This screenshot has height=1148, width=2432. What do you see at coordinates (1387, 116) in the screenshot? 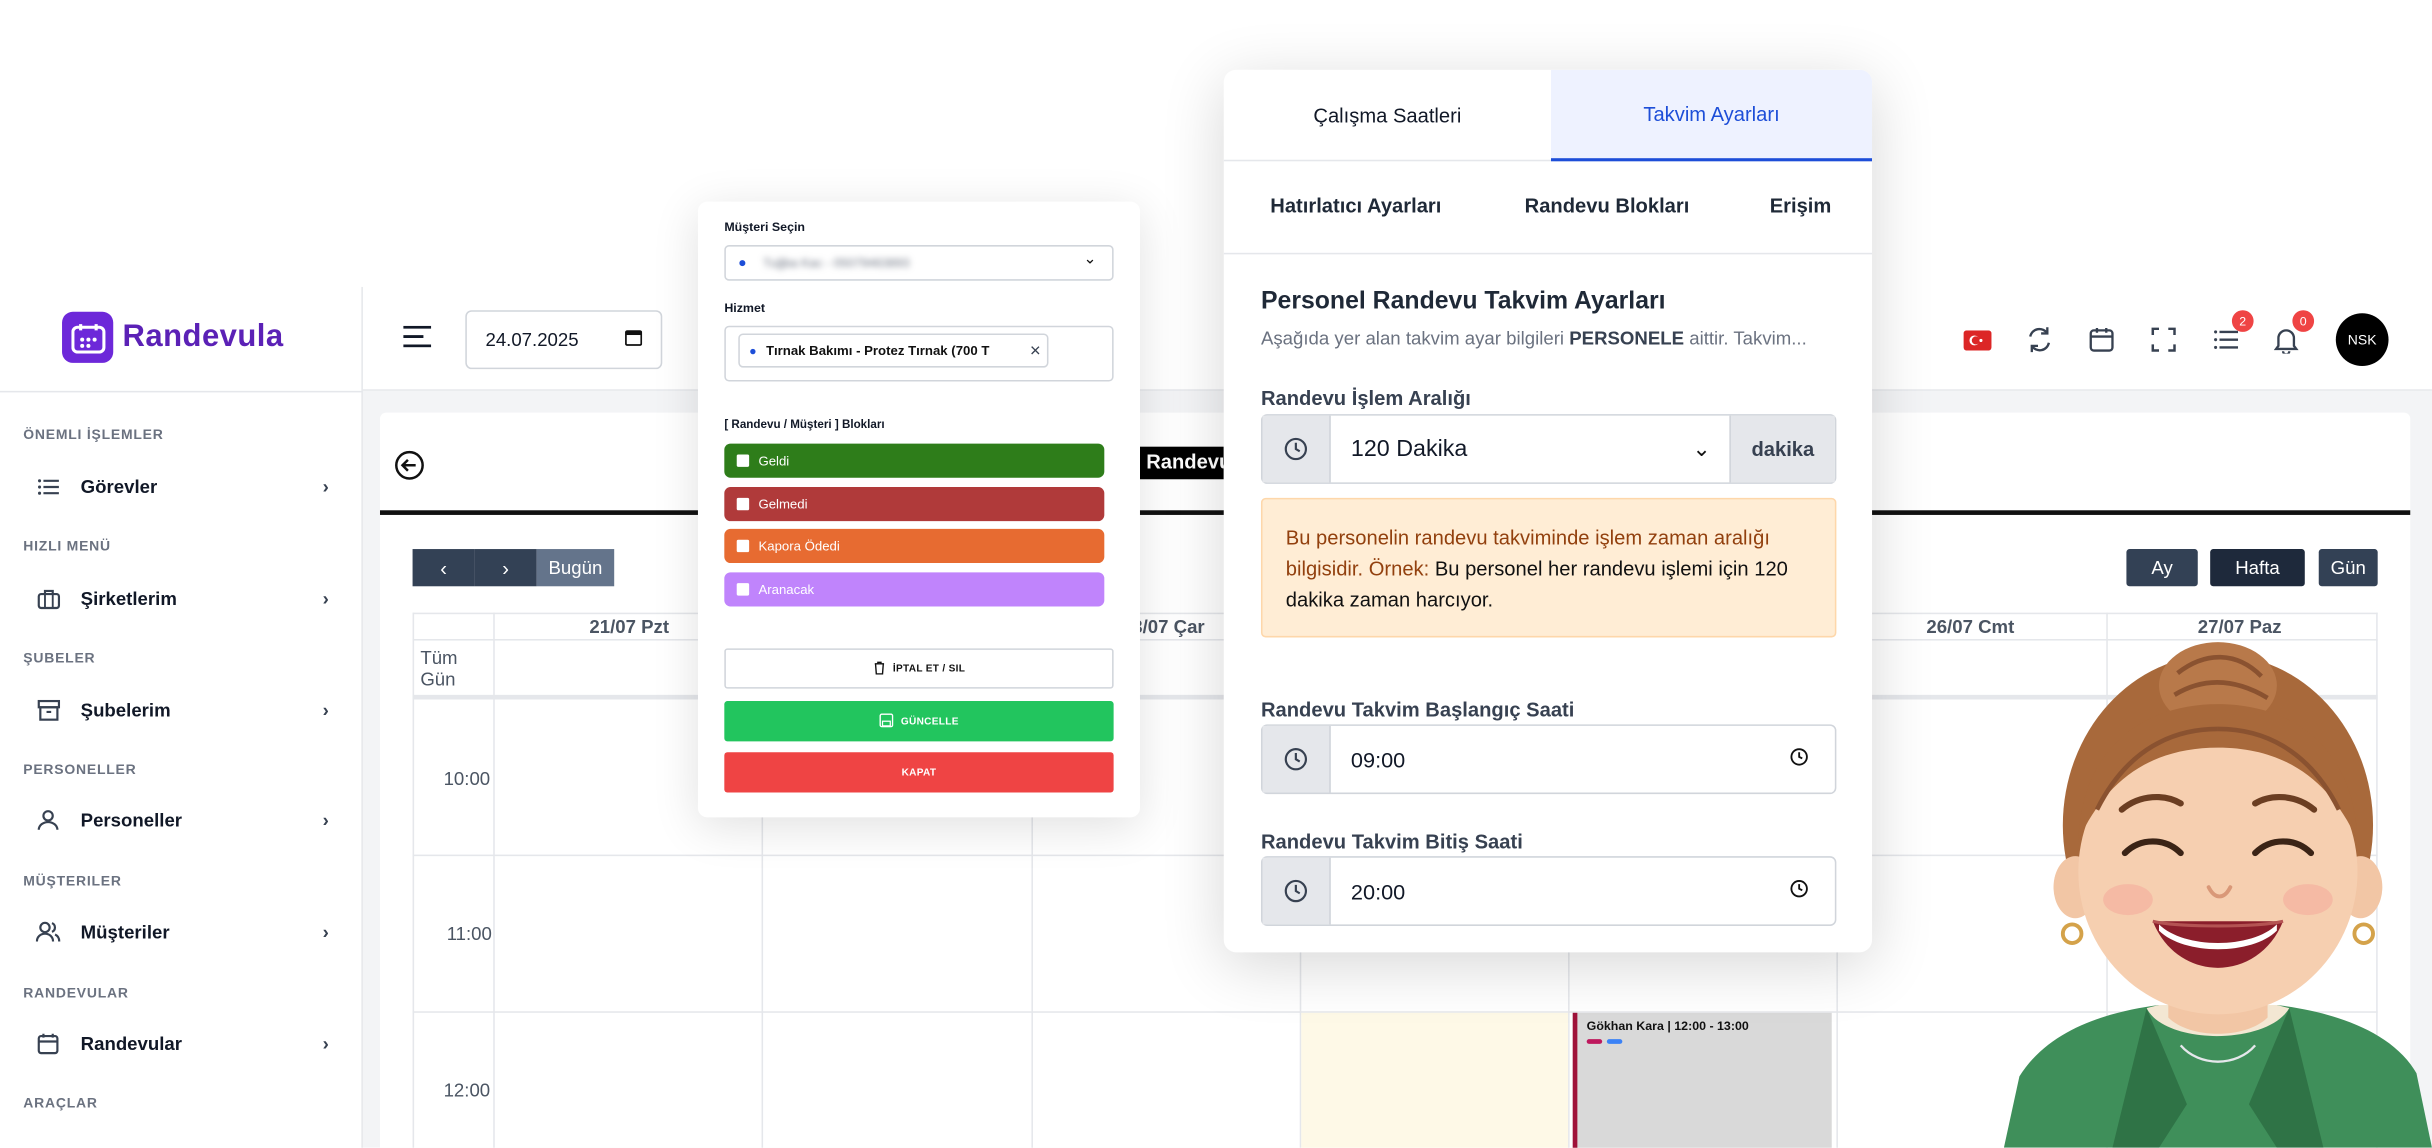
I see `tab-working-hours: Çalışma Saatleri` at bounding box center [1387, 116].